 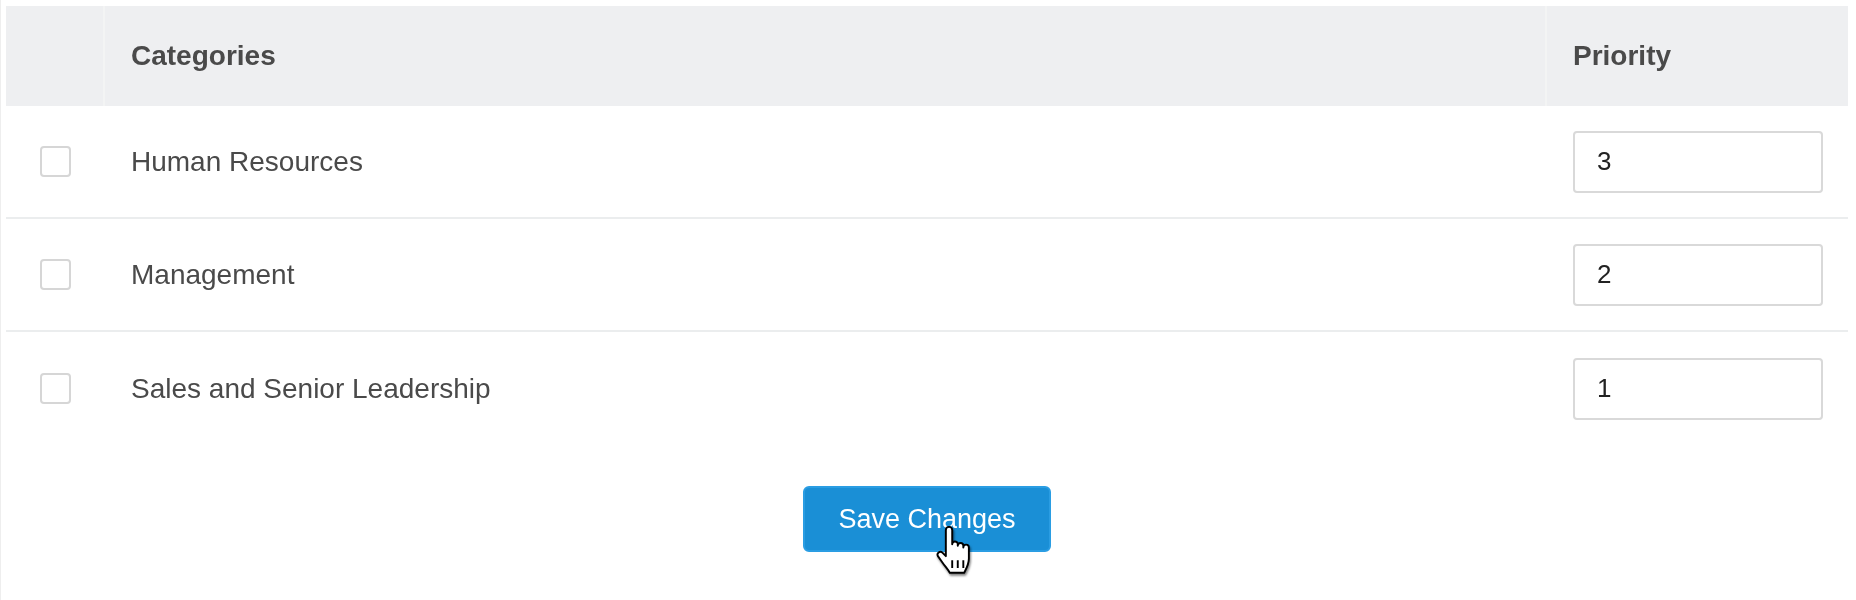 What do you see at coordinates (1622, 56) in the screenshot?
I see `column-header: Priority` at bounding box center [1622, 56].